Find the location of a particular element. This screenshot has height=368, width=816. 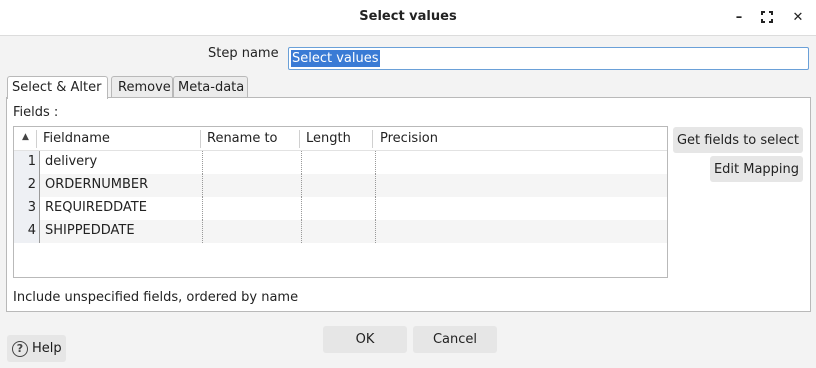

sort-ascending-icon: ▲ is located at coordinates (25, 137).